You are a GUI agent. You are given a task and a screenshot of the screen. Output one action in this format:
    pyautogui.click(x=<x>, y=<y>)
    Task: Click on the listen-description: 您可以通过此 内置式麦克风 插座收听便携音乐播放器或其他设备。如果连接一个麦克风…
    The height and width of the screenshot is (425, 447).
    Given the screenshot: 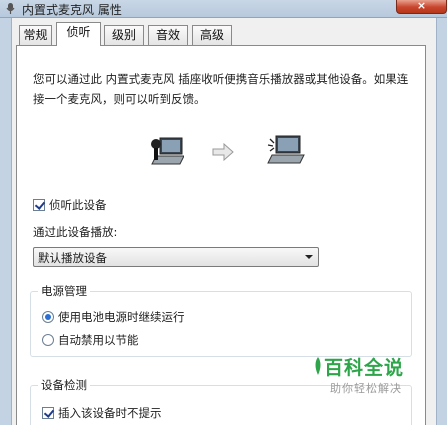 What is the action you would take?
    pyautogui.click(x=221, y=89)
    